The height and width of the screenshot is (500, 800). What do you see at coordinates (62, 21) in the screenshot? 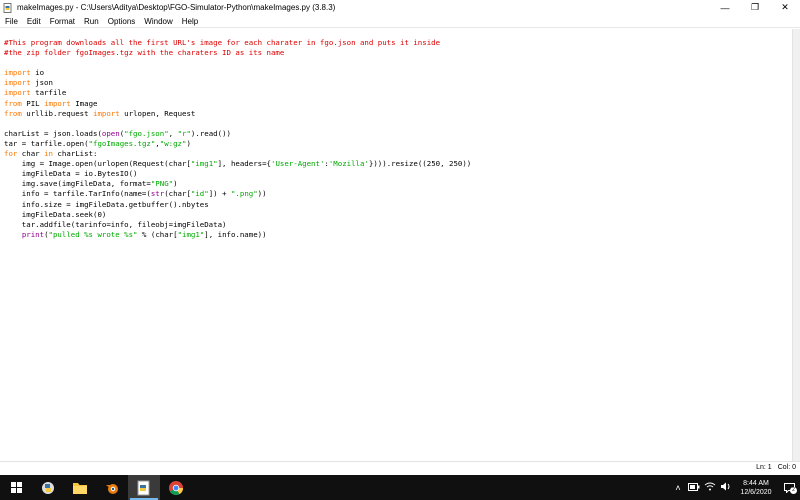
I see `menu-format: Format` at bounding box center [62, 21].